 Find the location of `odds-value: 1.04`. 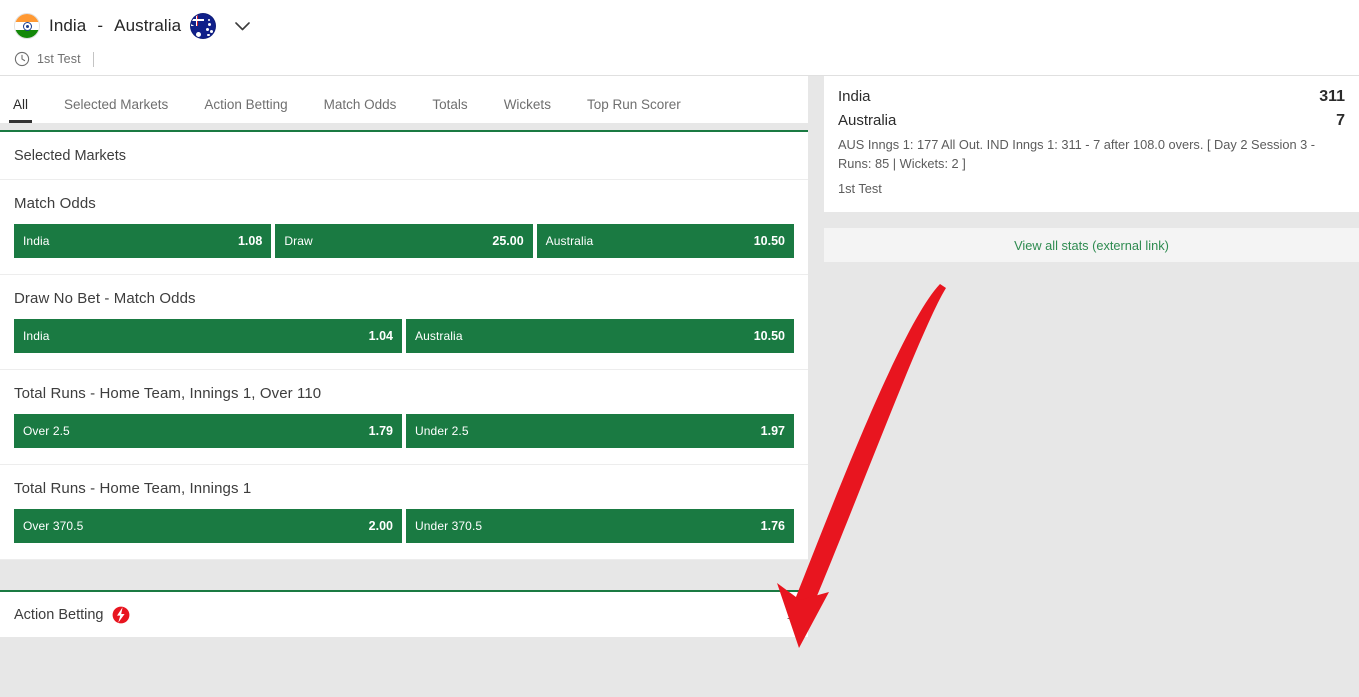

odds-value: 1.04 is located at coordinates (380, 336).